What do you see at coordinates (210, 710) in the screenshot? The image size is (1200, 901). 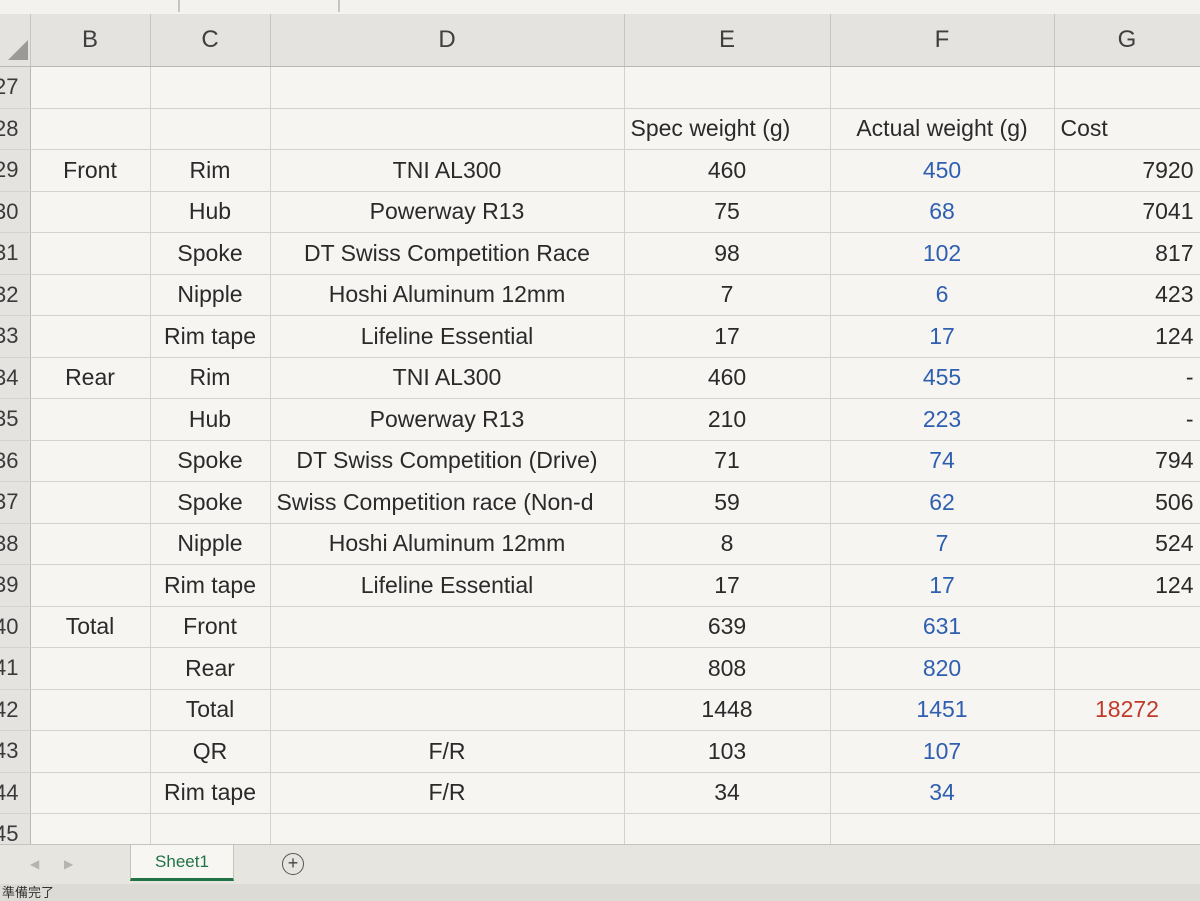 I see `cell-c: Total` at bounding box center [210, 710].